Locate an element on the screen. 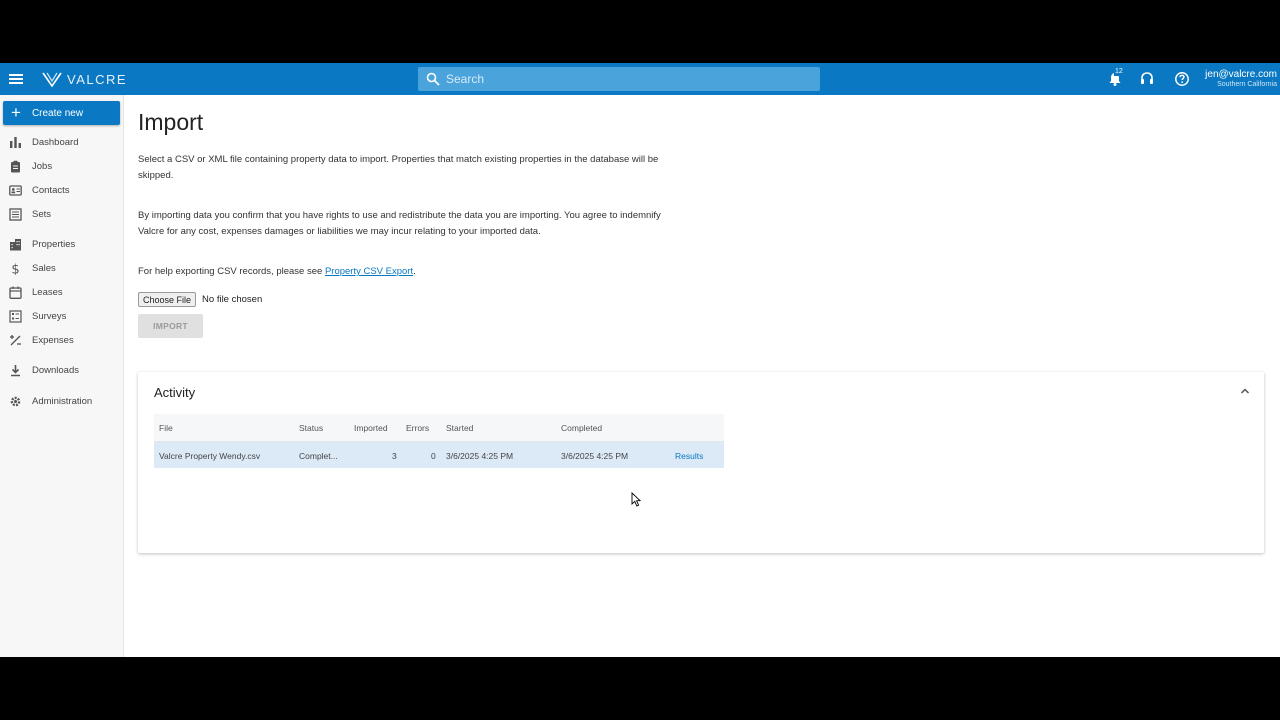  logo-text: VALCRE is located at coordinates (97, 79).